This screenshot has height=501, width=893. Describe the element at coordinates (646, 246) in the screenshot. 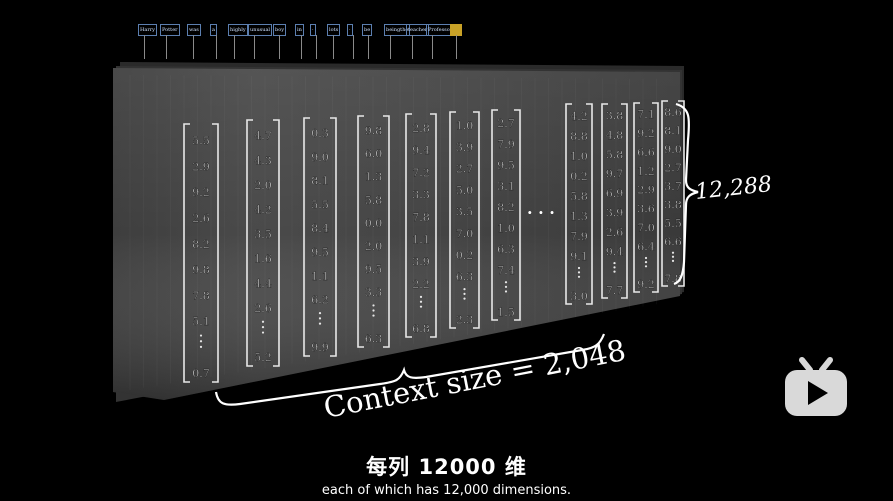

I see `matrix-cell: 6.4` at that location.